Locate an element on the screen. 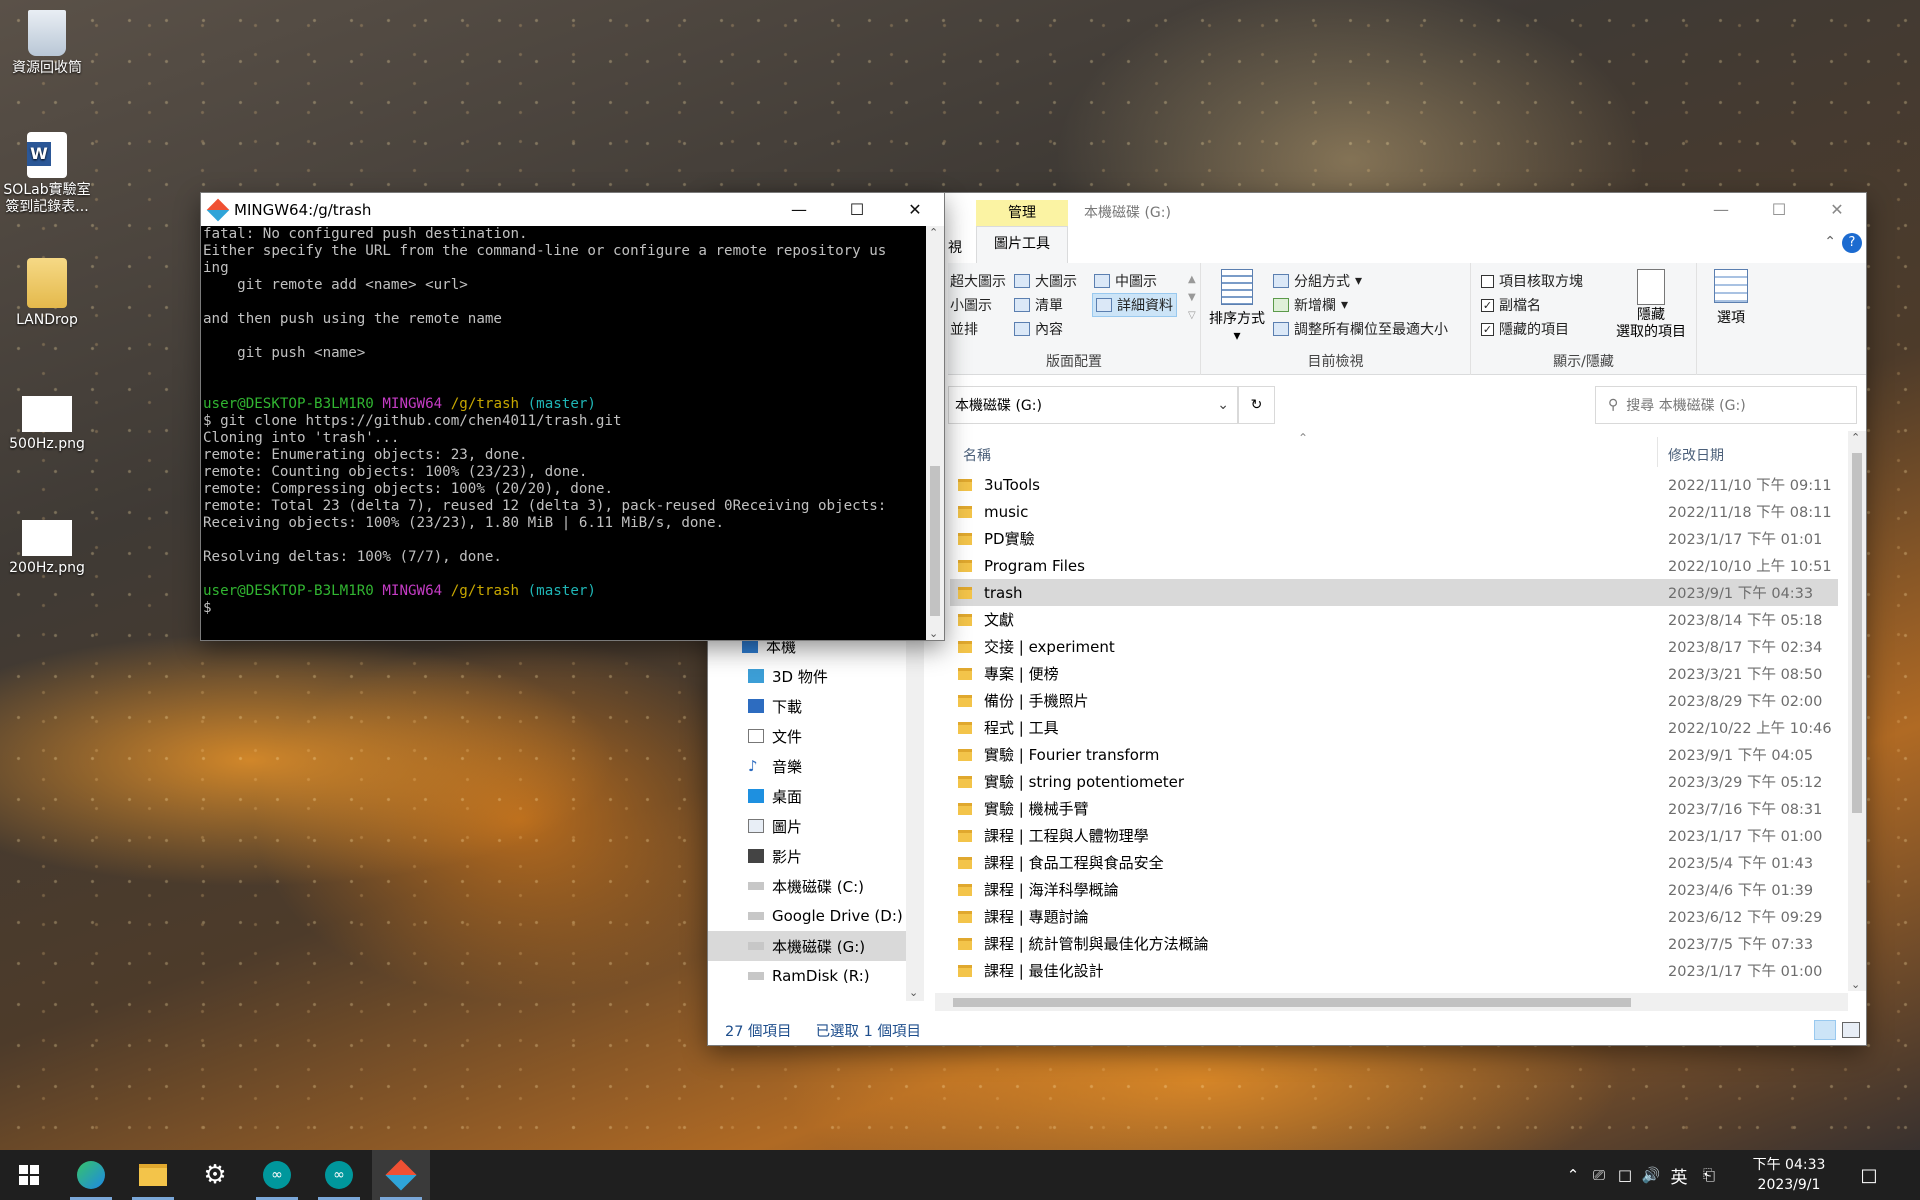 The image size is (1920, 1200). file-list-hscrollbar is located at coordinates (1391, 1002).